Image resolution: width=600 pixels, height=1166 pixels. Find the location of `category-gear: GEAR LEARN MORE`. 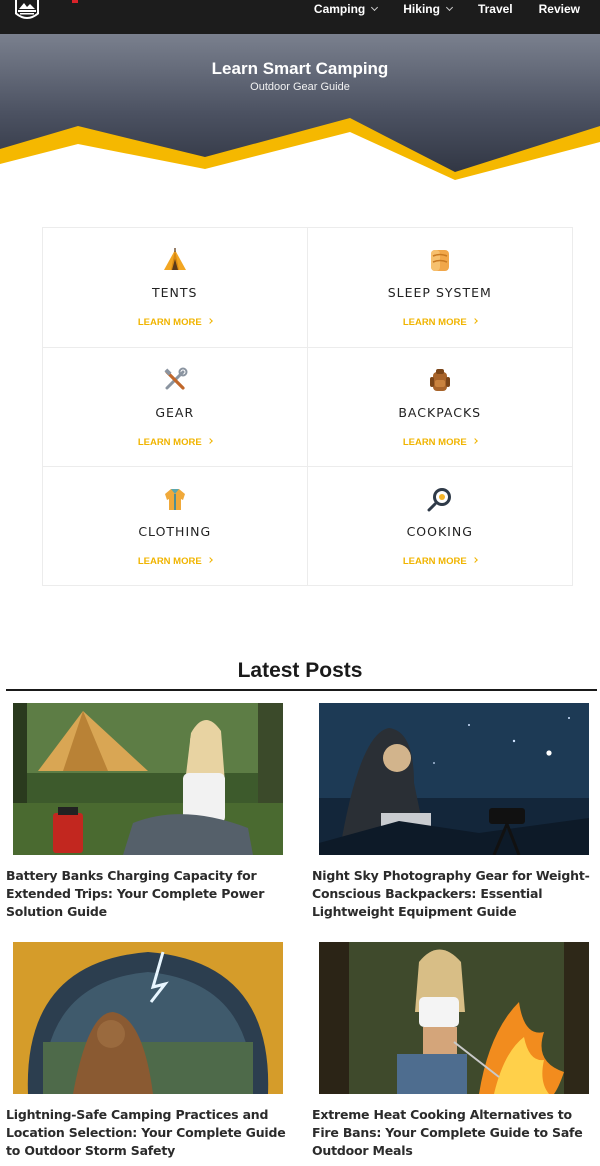

category-gear: GEAR LEARN MORE is located at coordinates (175, 407).